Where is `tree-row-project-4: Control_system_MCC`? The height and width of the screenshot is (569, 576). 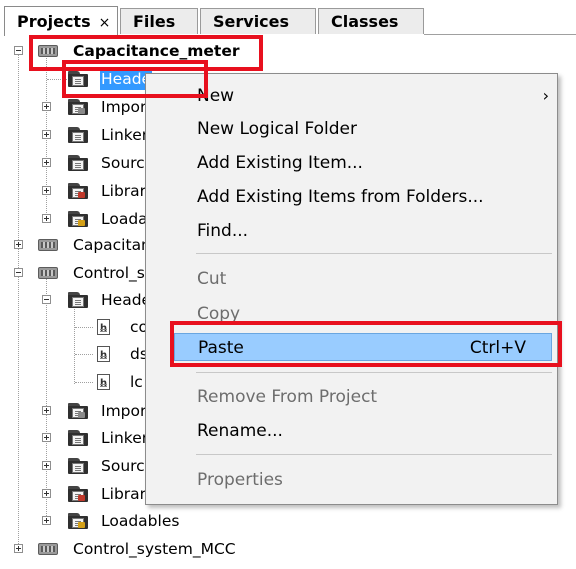 tree-row-project-4: Control_system_MCC is located at coordinates (200, 549).